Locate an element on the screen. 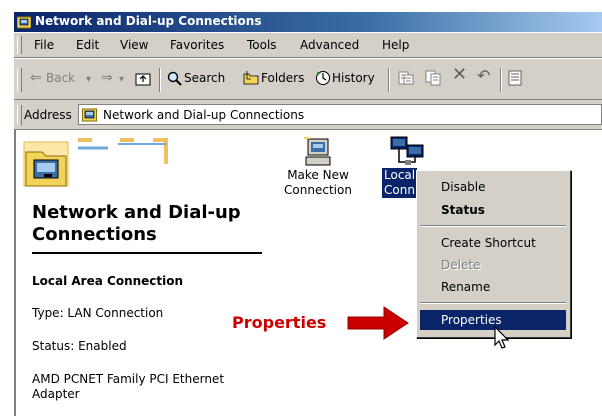  toolbar: ⇐ Back ▾ ⇒ ▾ Search Folders History ✕ ↶ is located at coordinates (308, 79).